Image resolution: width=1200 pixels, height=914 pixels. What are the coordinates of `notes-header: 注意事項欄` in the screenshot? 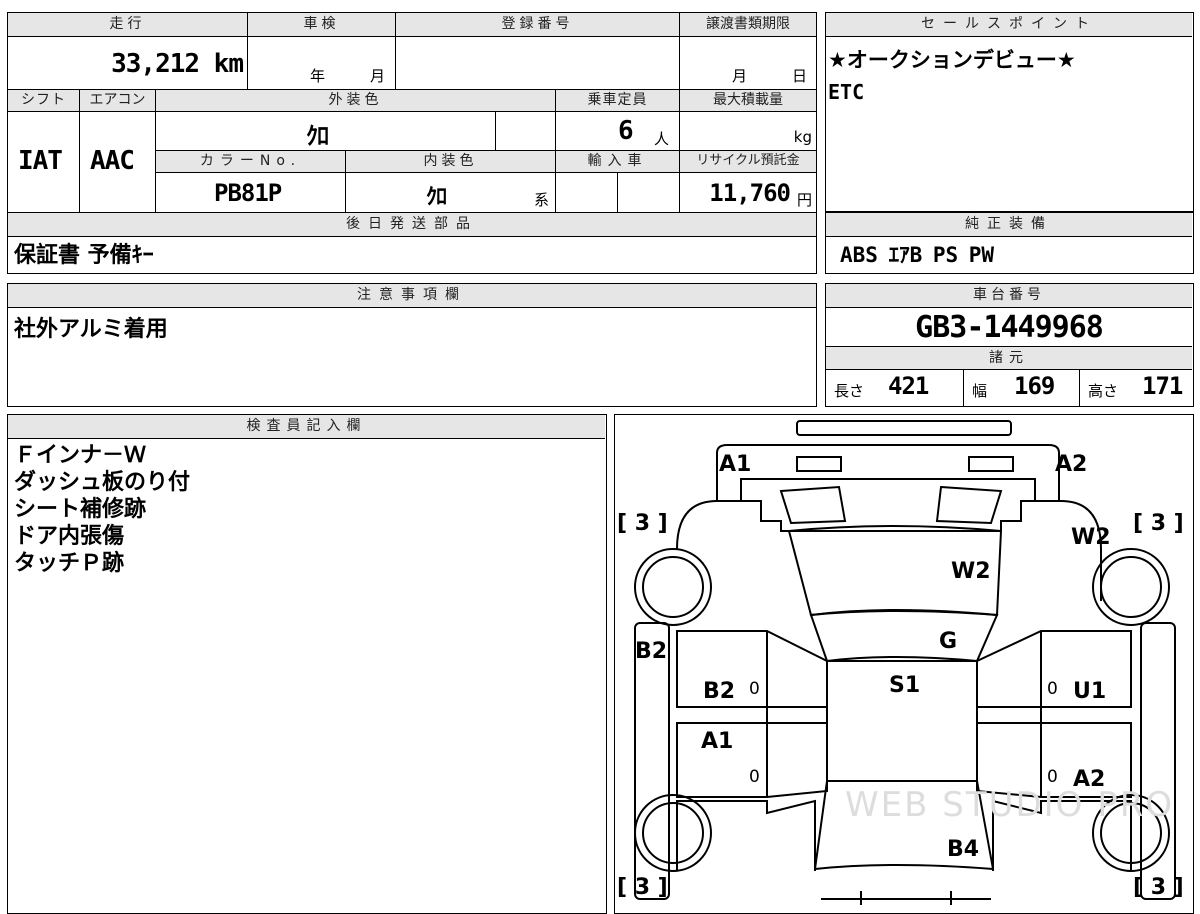 It's located at (412, 296).